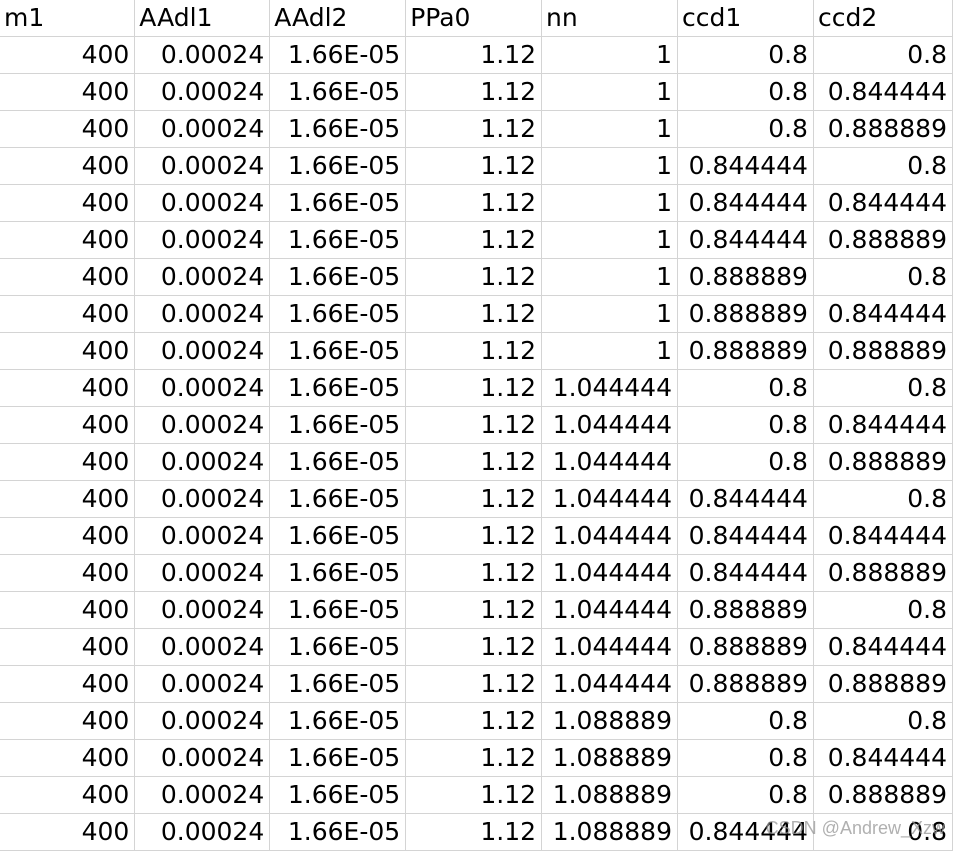  Describe the element at coordinates (68, 18) in the screenshot. I see `header-cell-m1: m1` at that location.